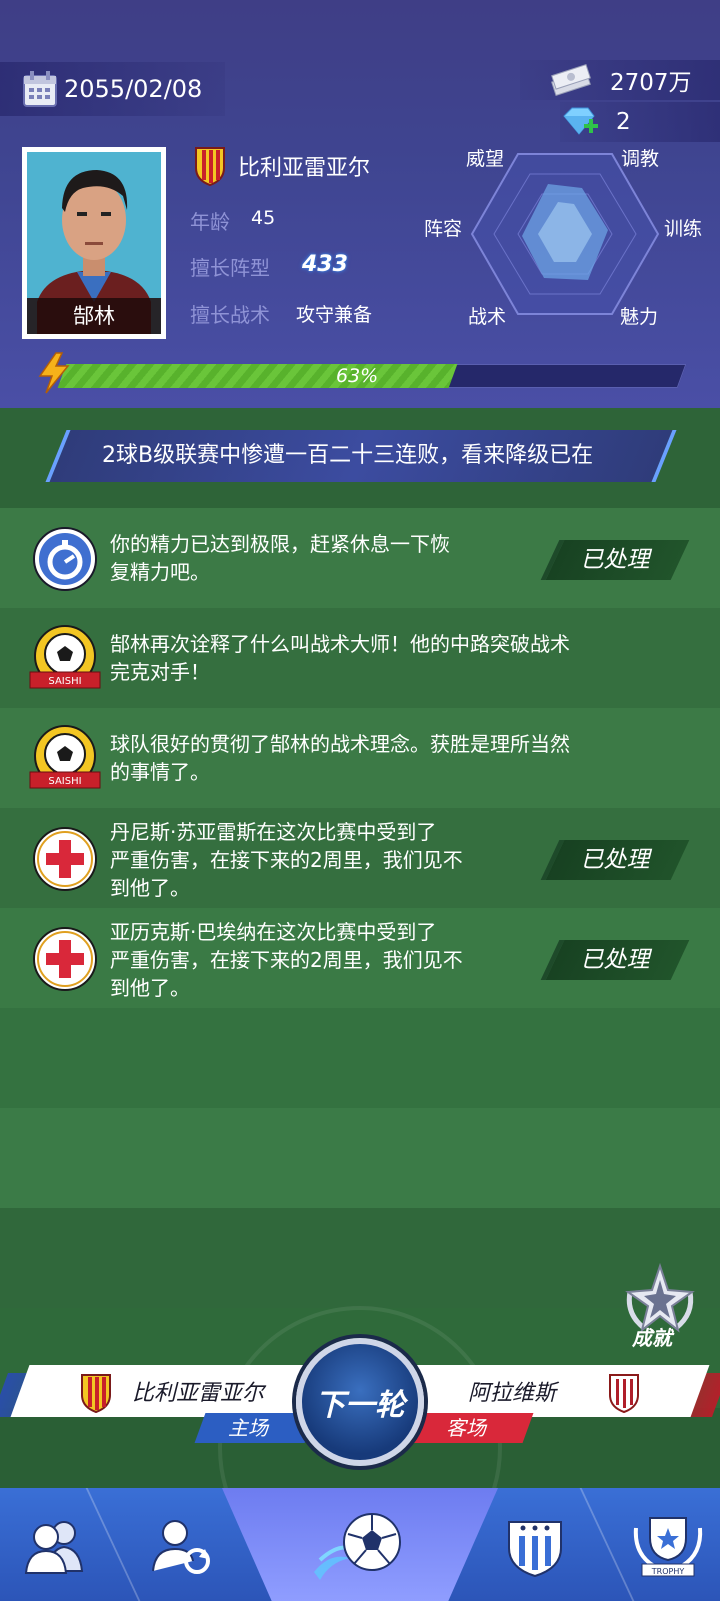 Image resolution: width=720 pixels, height=1601 pixels. What do you see at coordinates (304, 168) in the screenshot?
I see `club-name: 比利亚雷亚尔` at bounding box center [304, 168].